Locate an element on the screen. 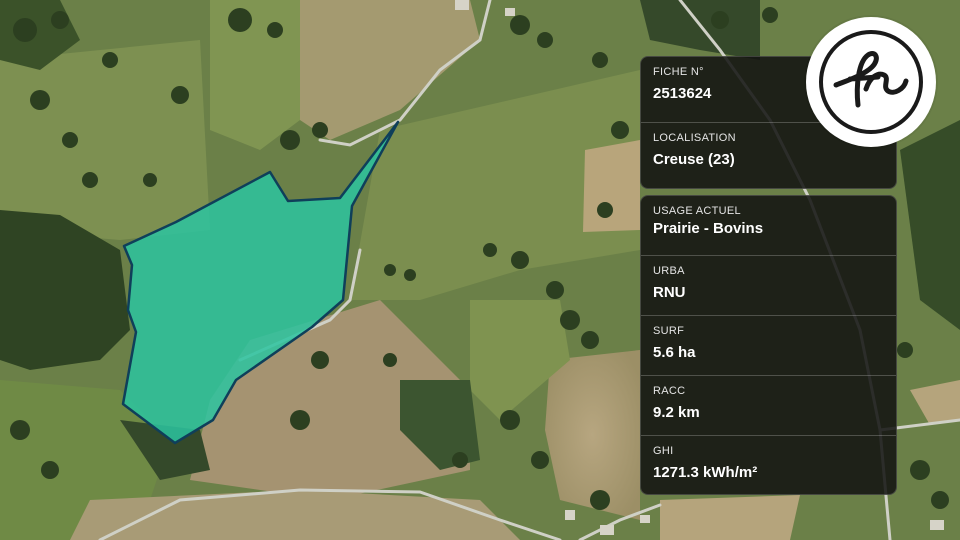 The width and height of the screenshot is (960, 540). fs-logo is located at coordinates (871, 82).